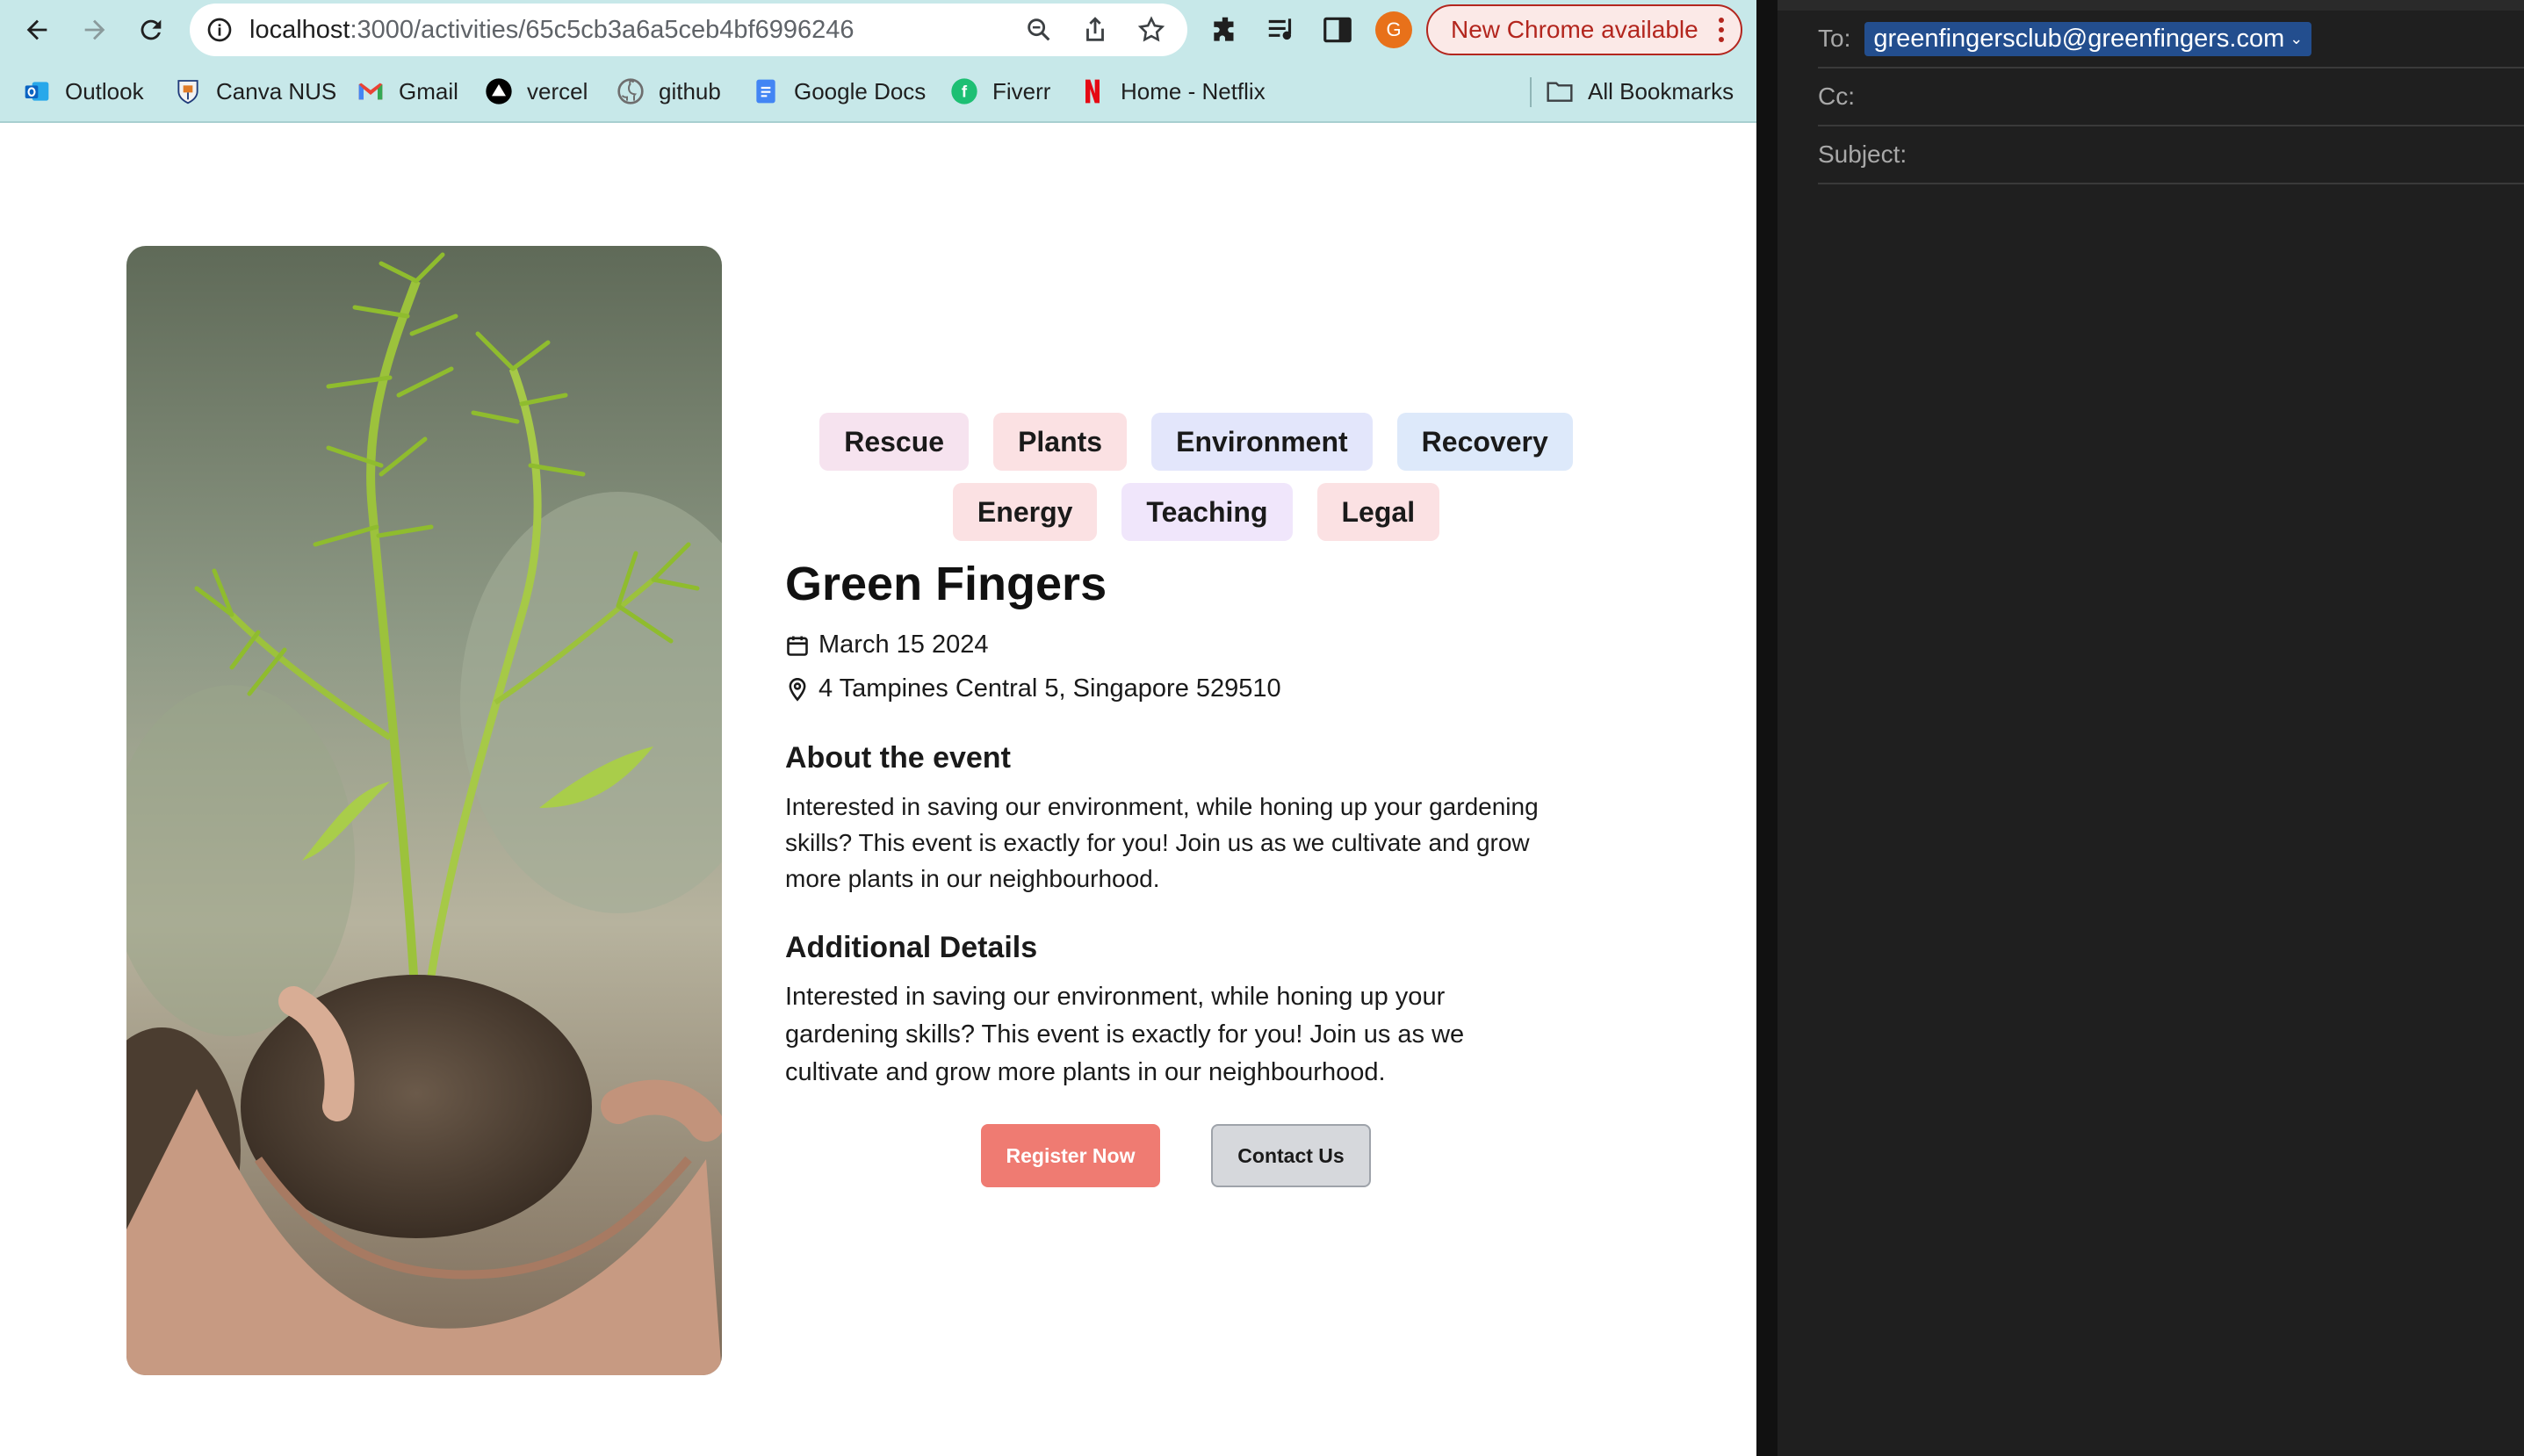 The image size is (2524, 1456). What do you see at coordinates (1661, 91) in the screenshot?
I see `all-bookmarks-label: All Bookmarks` at bounding box center [1661, 91].